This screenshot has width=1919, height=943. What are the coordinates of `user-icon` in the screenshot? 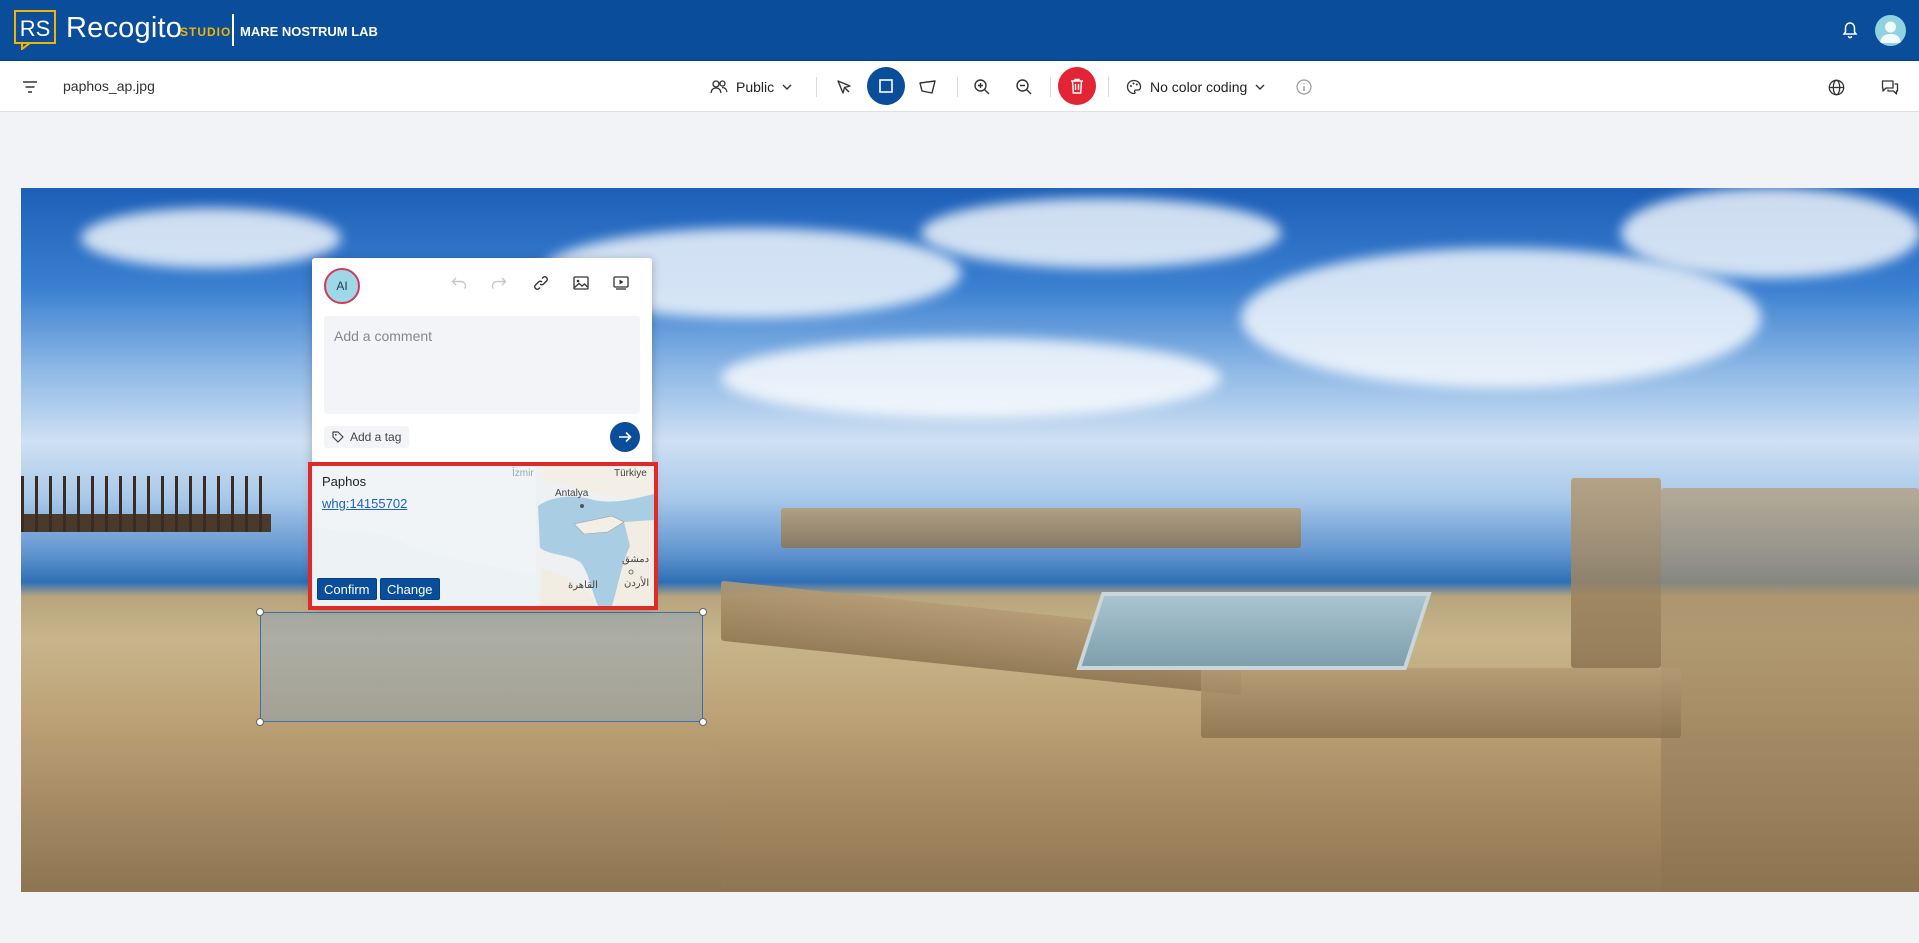 It's located at (1890, 32).